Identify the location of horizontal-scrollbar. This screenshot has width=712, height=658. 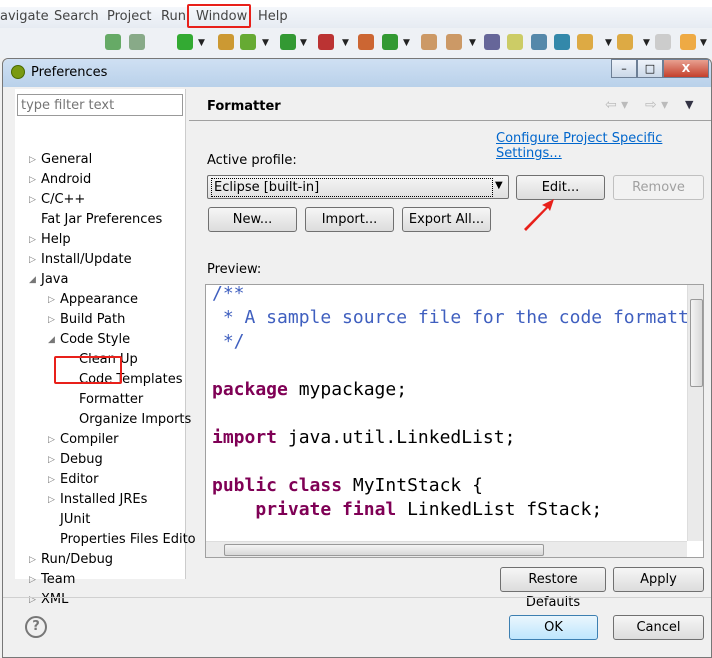
(446, 549).